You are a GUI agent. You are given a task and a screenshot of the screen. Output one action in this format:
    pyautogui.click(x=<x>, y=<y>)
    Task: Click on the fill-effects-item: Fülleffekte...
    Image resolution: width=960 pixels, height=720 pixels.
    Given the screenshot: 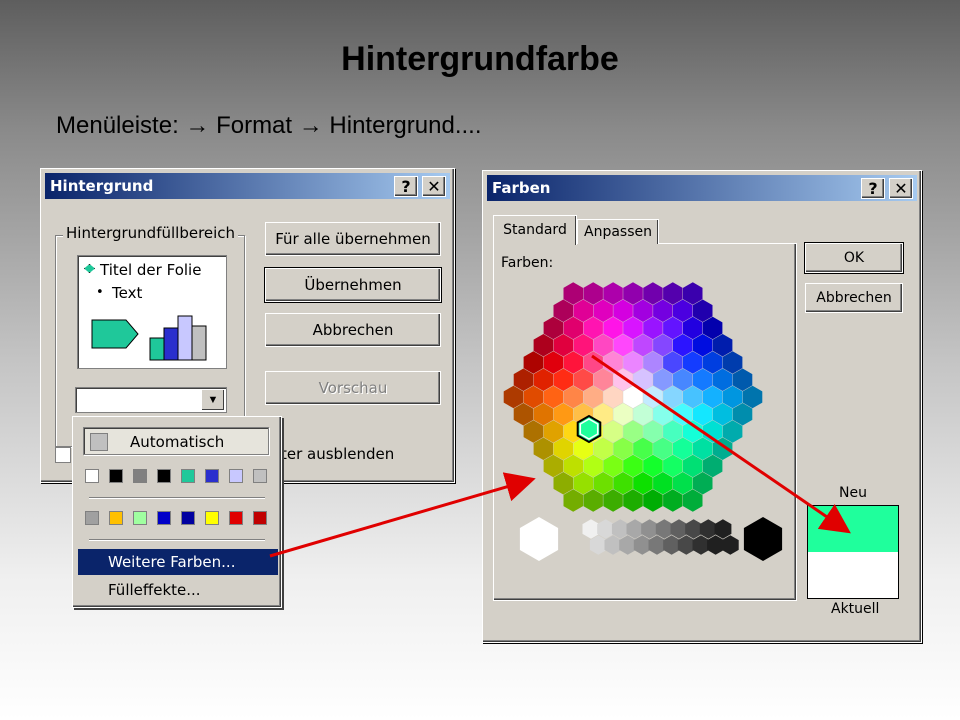 What is the action you would take?
    pyautogui.click(x=178, y=590)
    